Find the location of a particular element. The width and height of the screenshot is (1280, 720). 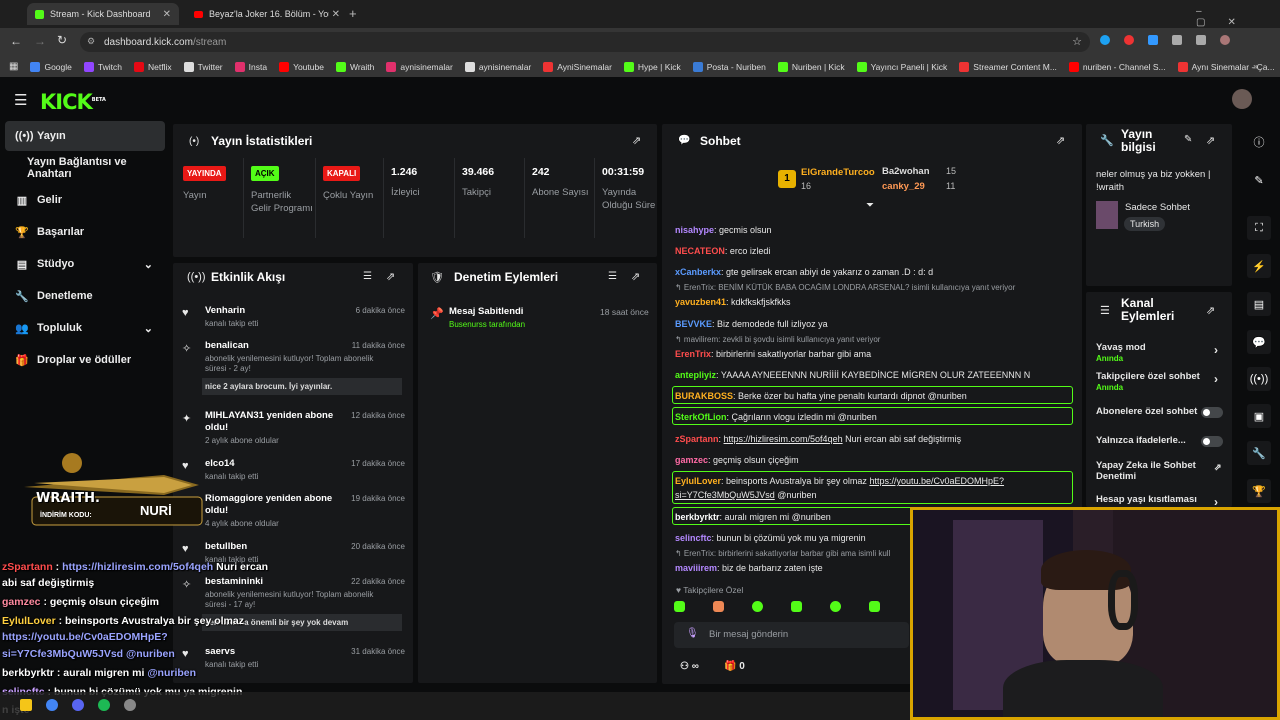

bookmark-item: Yayıncı Paneli | Kick is located at coordinates (901, 66).